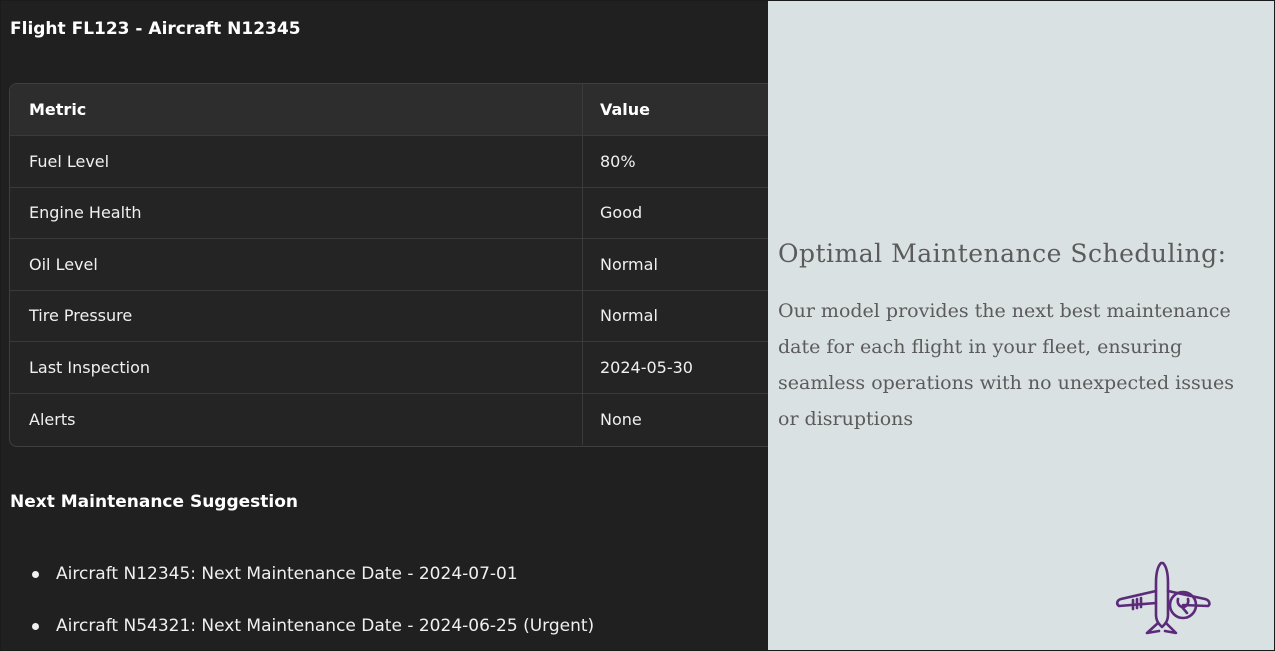 The image size is (1275, 651). What do you see at coordinates (621, 213) in the screenshot?
I see `value-cell: Good` at bounding box center [621, 213].